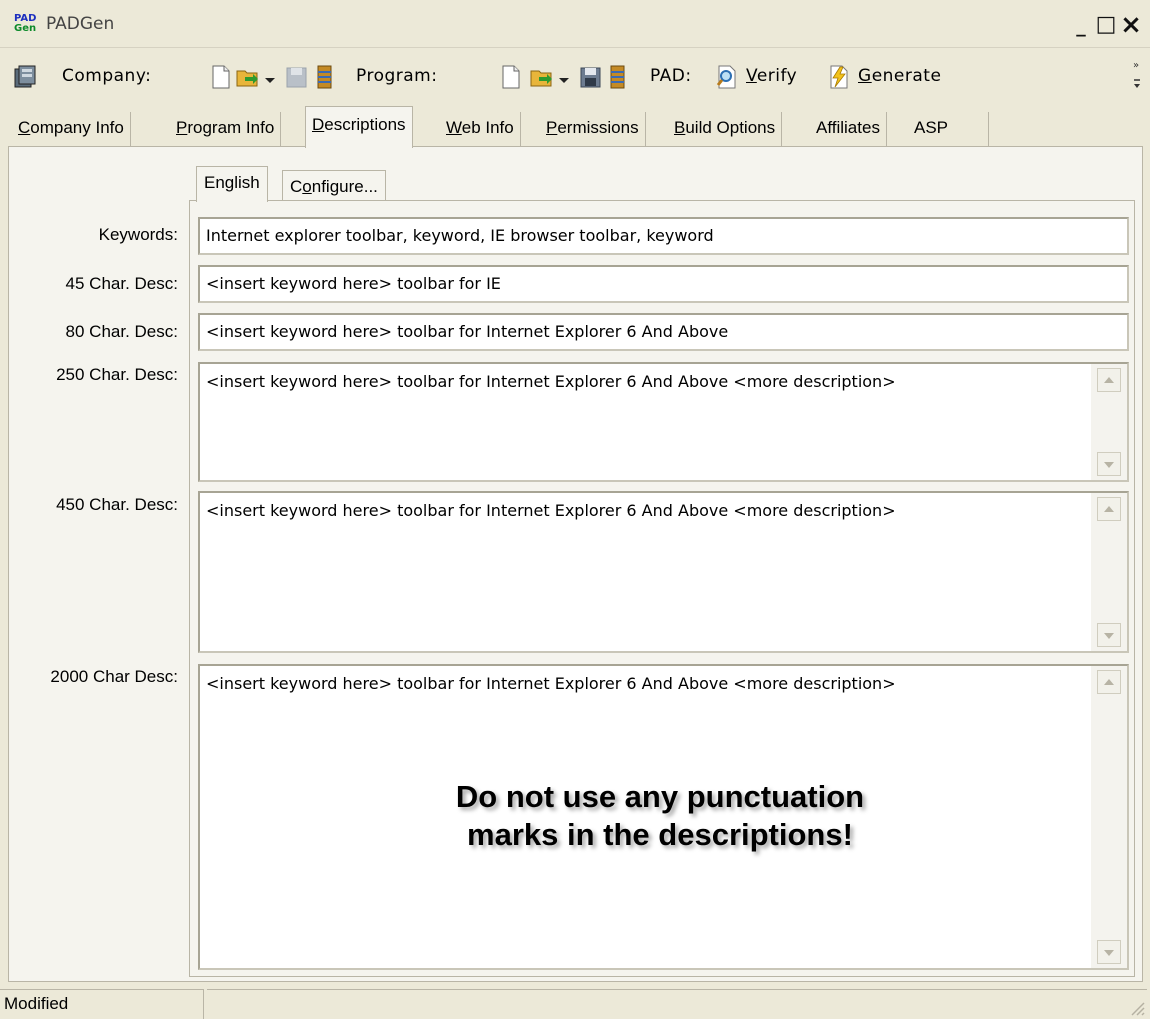 The height and width of the screenshot is (1019, 1150). What do you see at coordinates (231, 127) in the screenshot?
I see `tab-label: rogram Info` at bounding box center [231, 127].